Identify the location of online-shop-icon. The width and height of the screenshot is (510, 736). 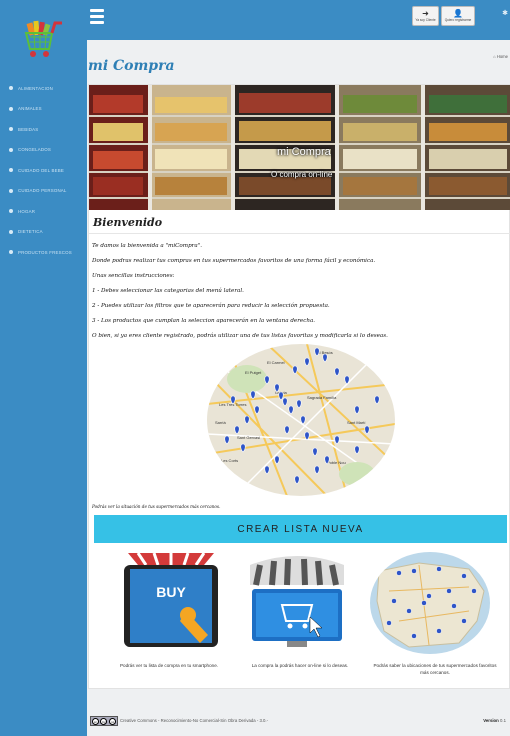
(297, 601).